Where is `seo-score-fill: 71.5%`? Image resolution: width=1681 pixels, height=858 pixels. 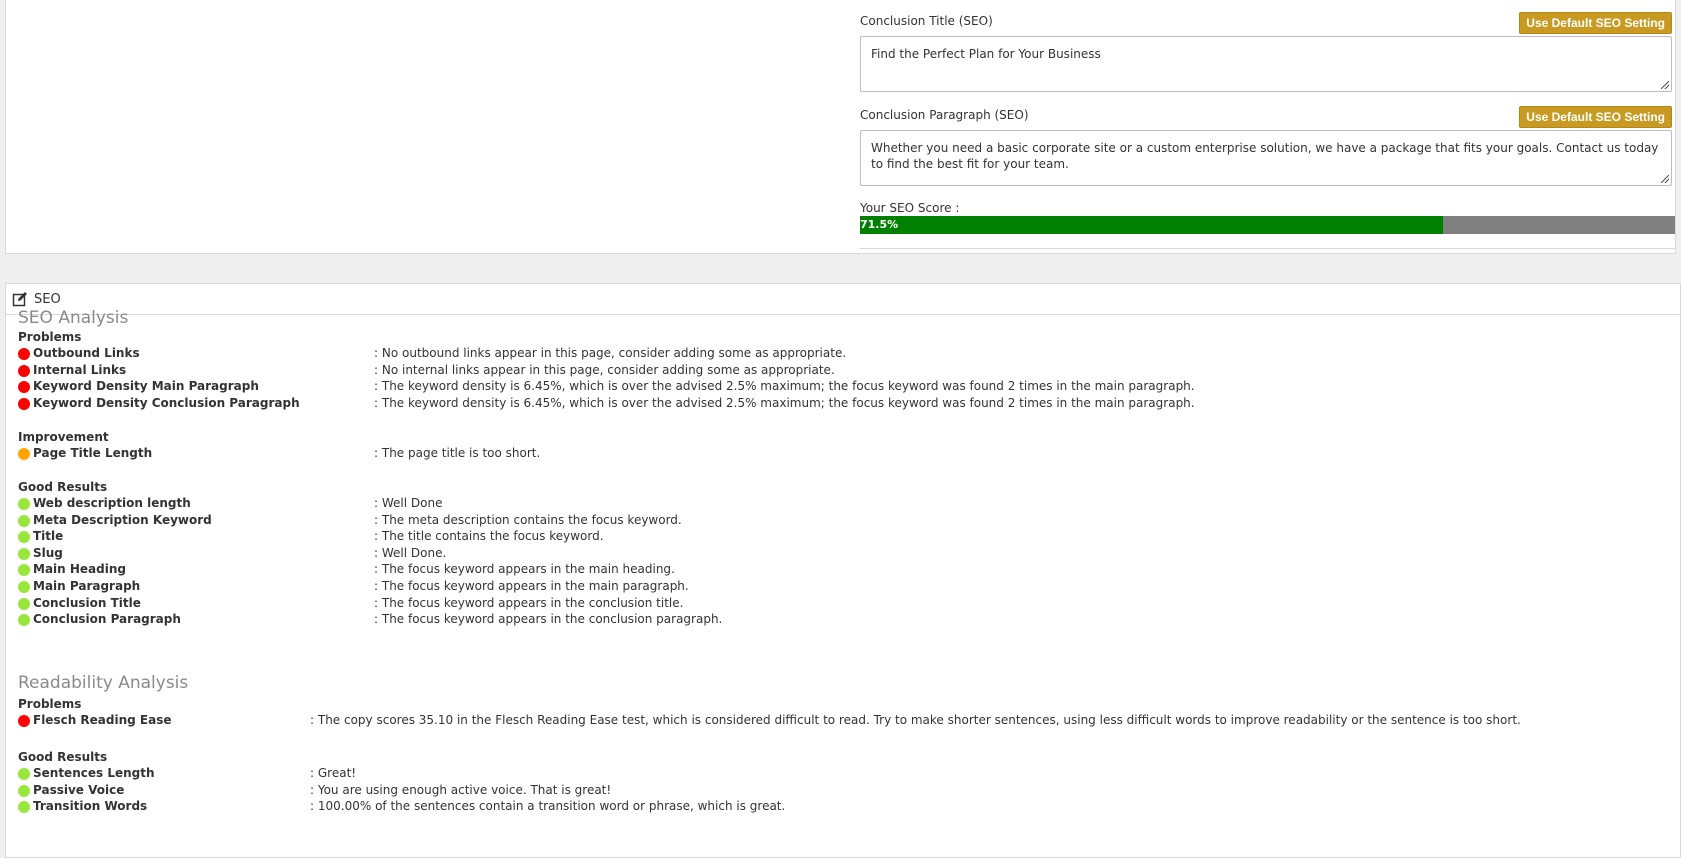
seo-score-fill: 71.5% is located at coordinates (1151, 225).